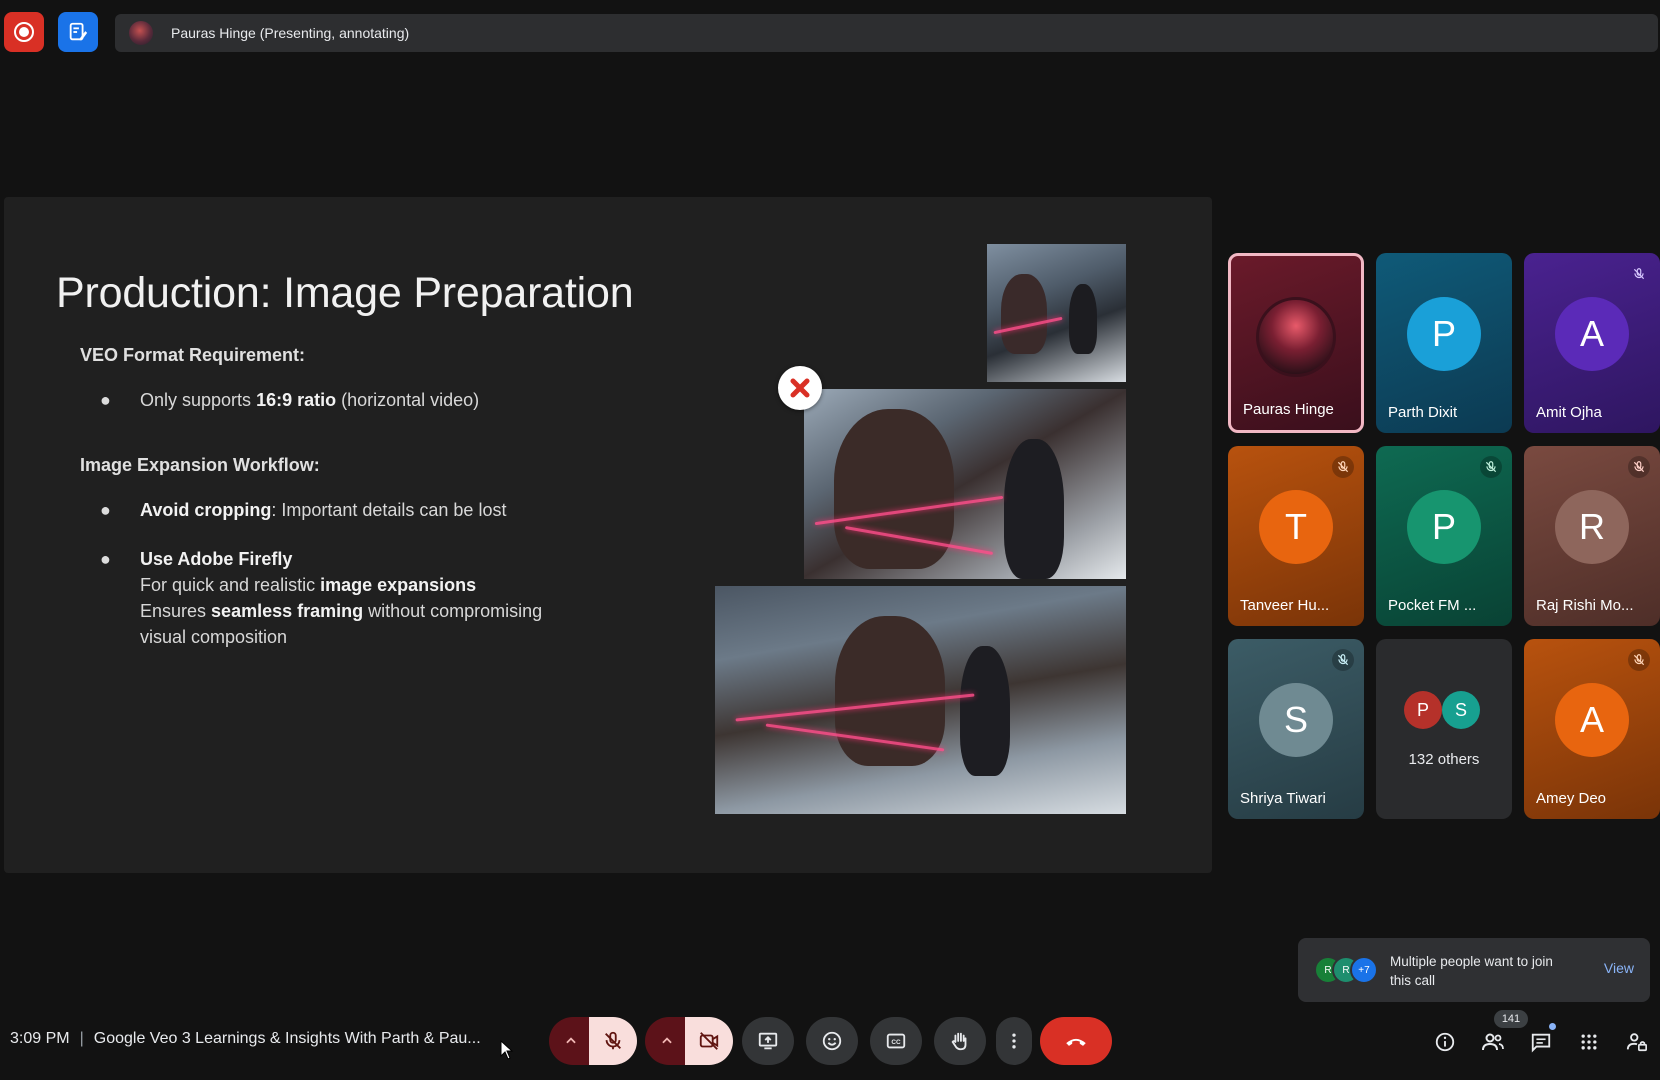  Describe the element at coordinates (965, 484) in the screenshot. I see `example-image-cropped` at that location.